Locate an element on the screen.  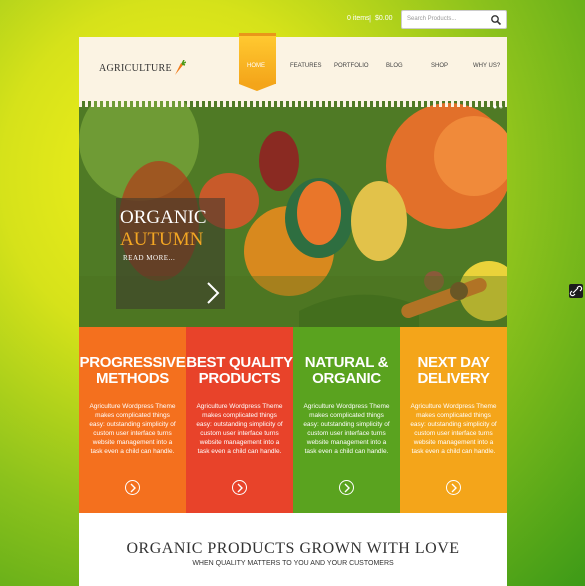
nav-home: HOME is located at coordinates (256, 66).